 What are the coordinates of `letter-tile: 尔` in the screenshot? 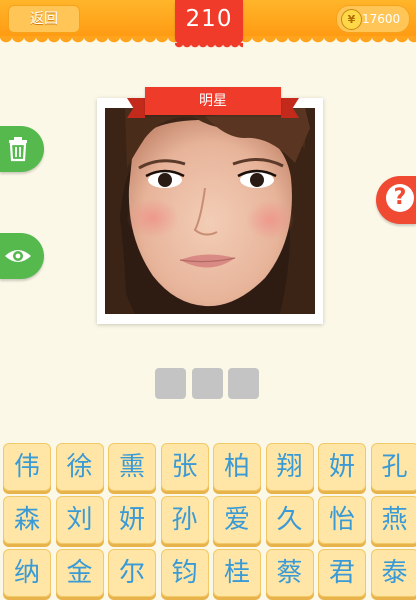 It's located at (132, 573).